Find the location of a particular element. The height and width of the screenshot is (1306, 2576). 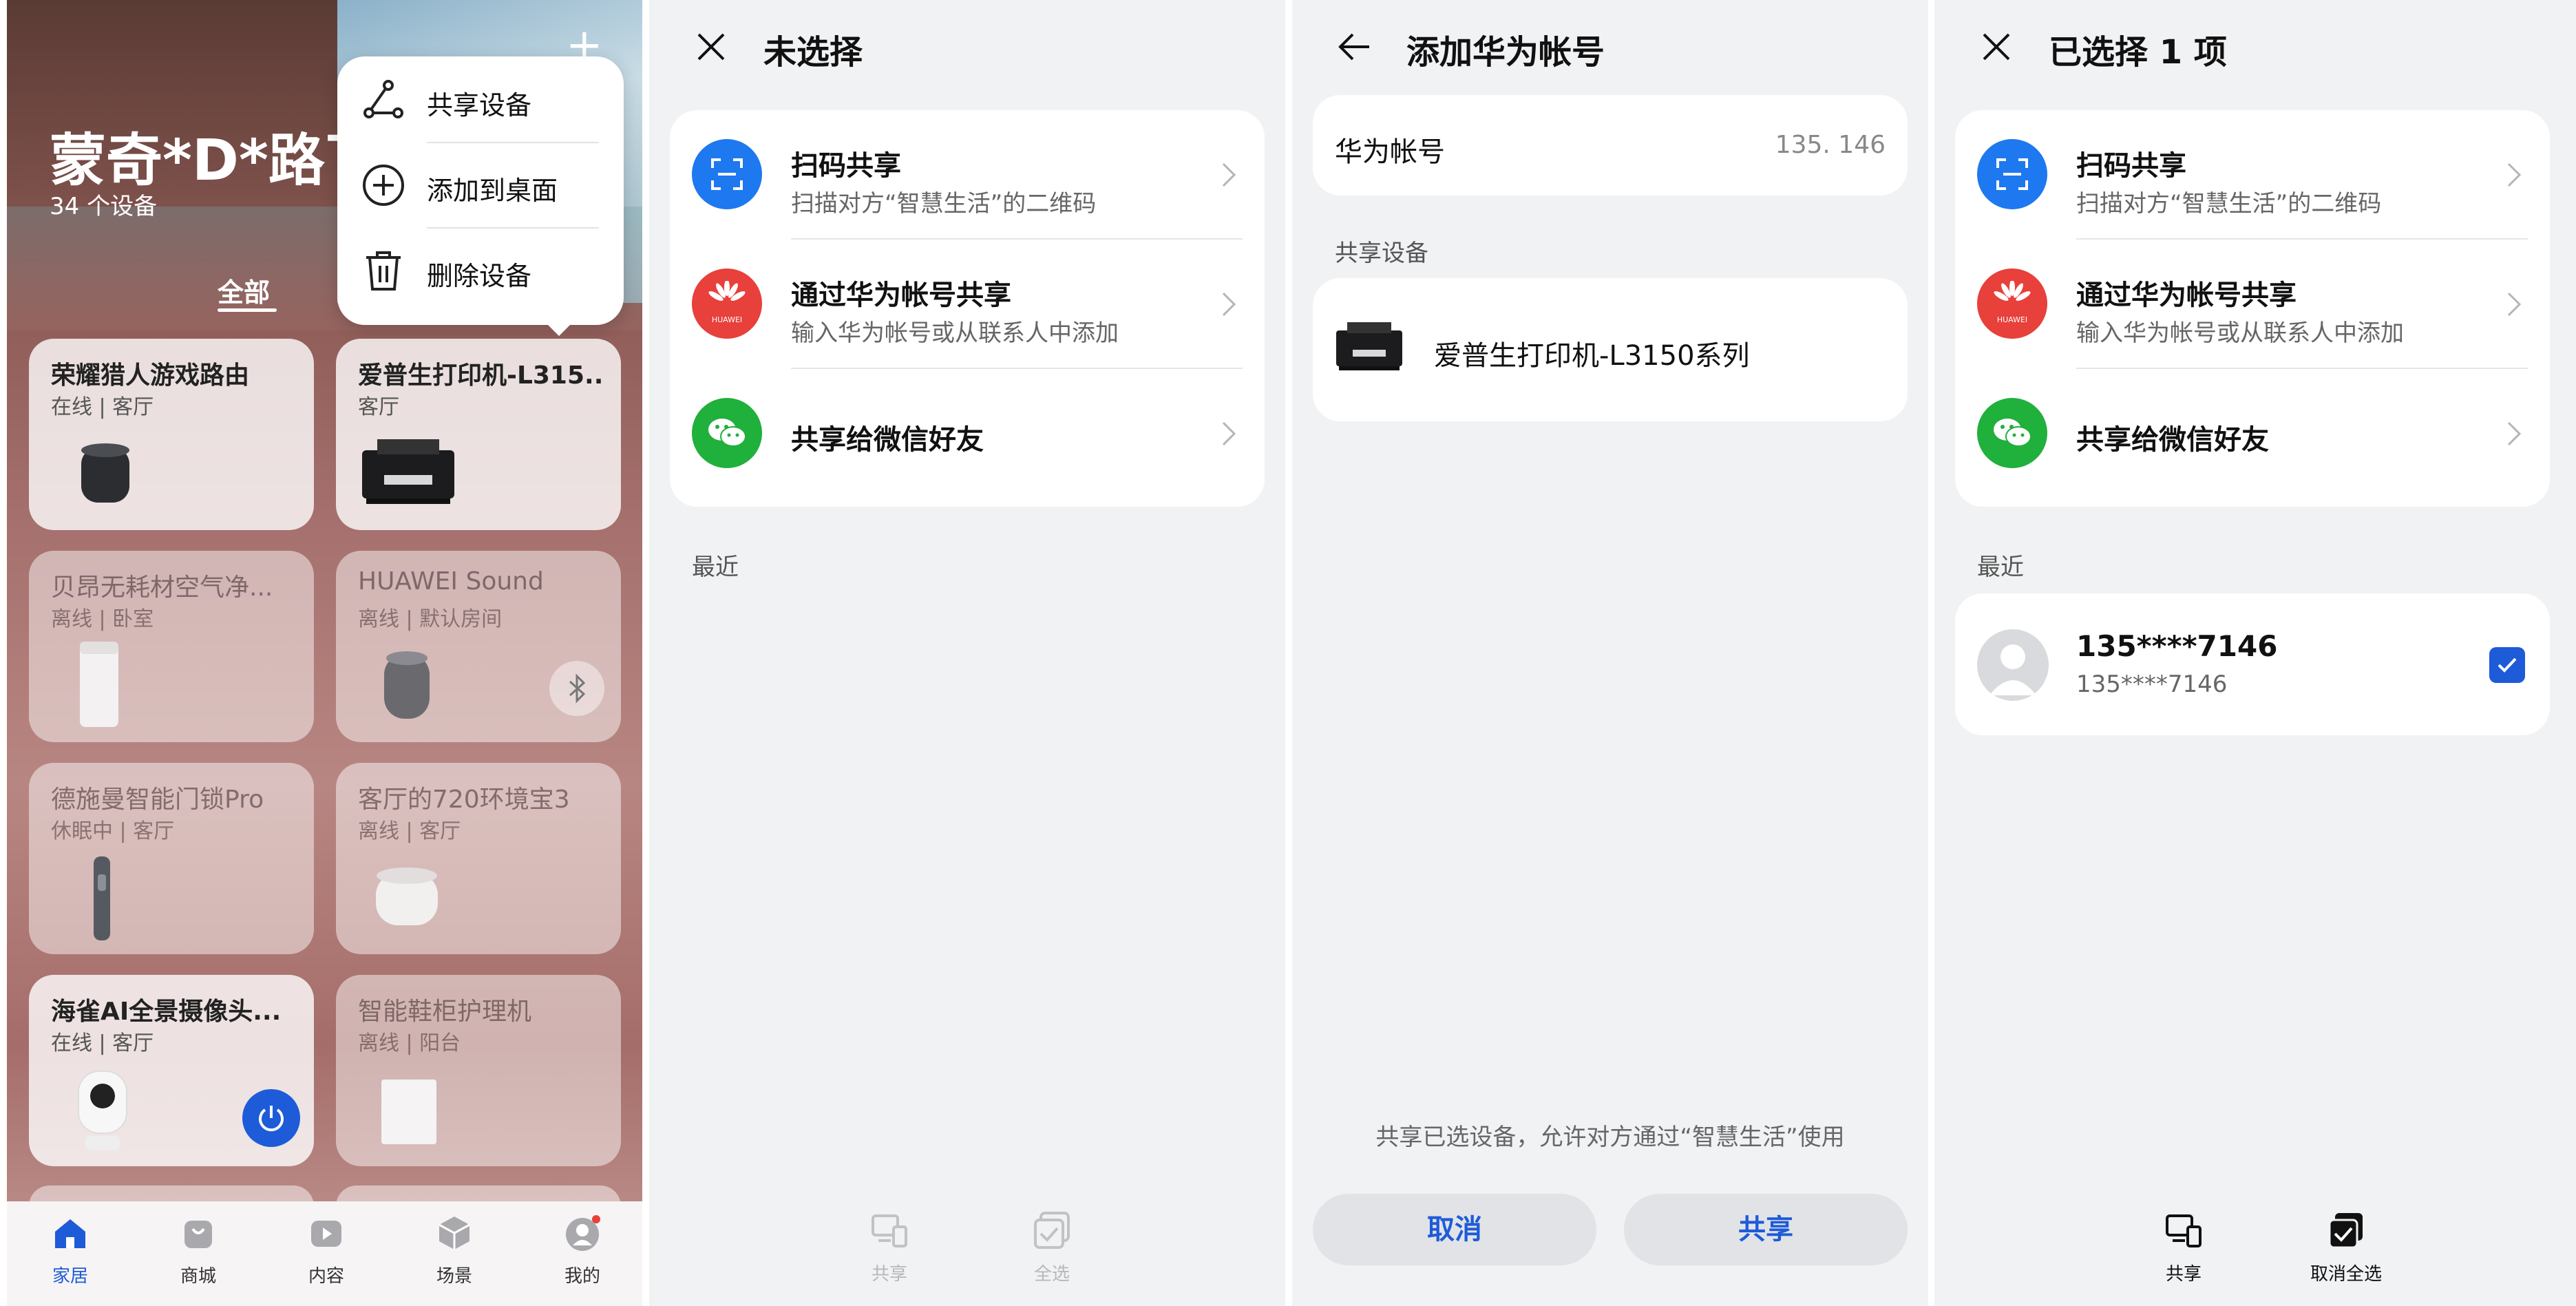

select-all-button: 全选 is located at coordinates (1052, 1248).